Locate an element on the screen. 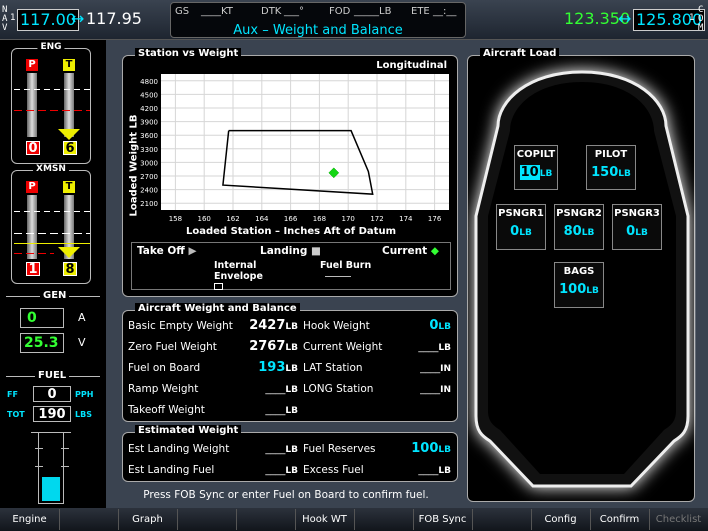 The image size is (708, 531). tot-label: TOT is located at coordinates (16, 414).